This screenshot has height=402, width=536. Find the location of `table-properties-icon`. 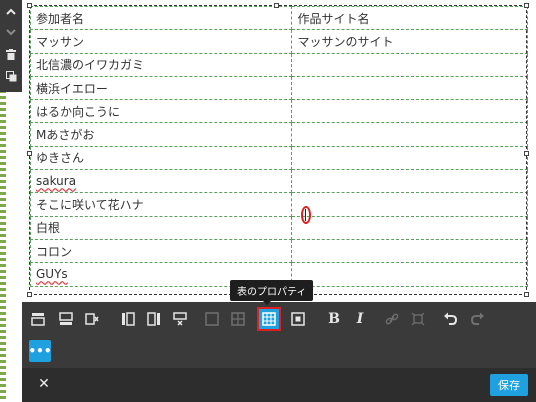

table-properties-icon is located at coordinates (269, 319).